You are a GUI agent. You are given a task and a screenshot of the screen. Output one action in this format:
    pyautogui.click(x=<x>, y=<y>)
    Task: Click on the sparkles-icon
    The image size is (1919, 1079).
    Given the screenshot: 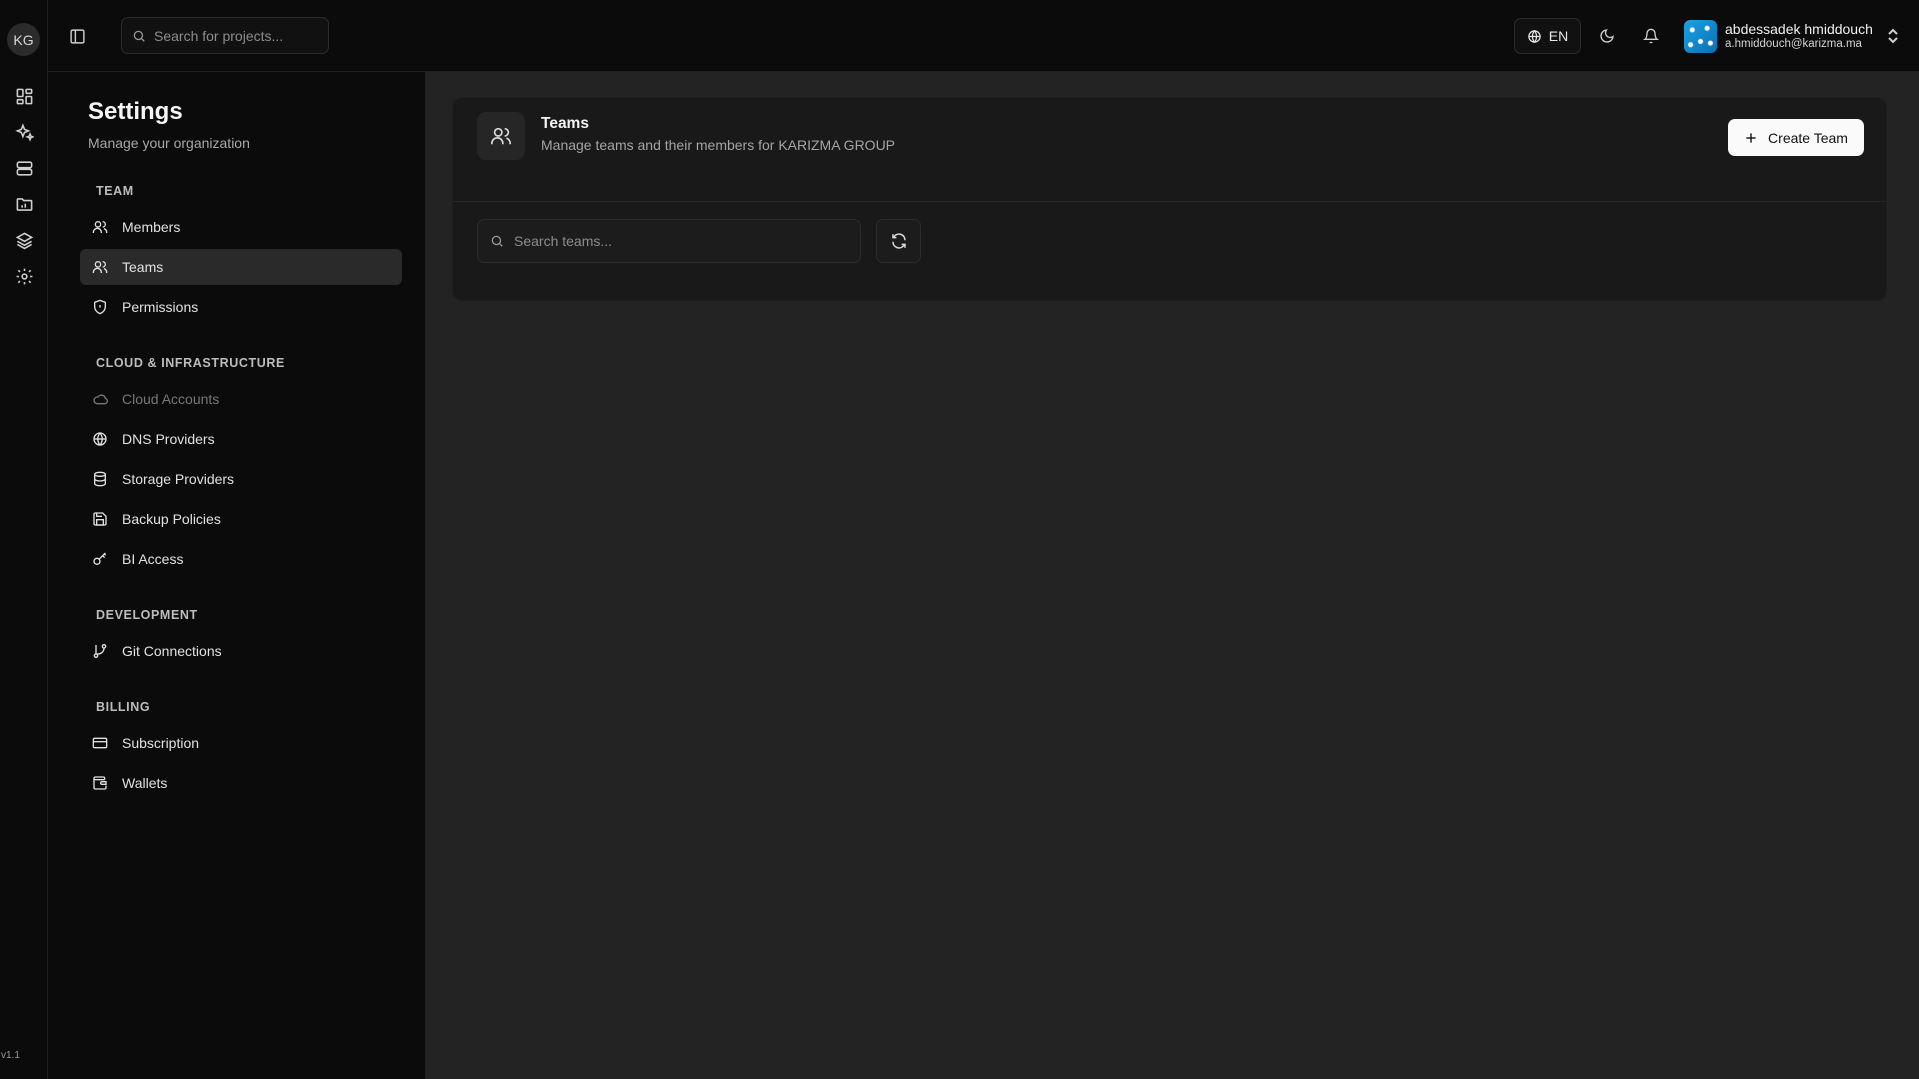 What is the action you would take?
    pyautogui.click(x=24, y=132)
    